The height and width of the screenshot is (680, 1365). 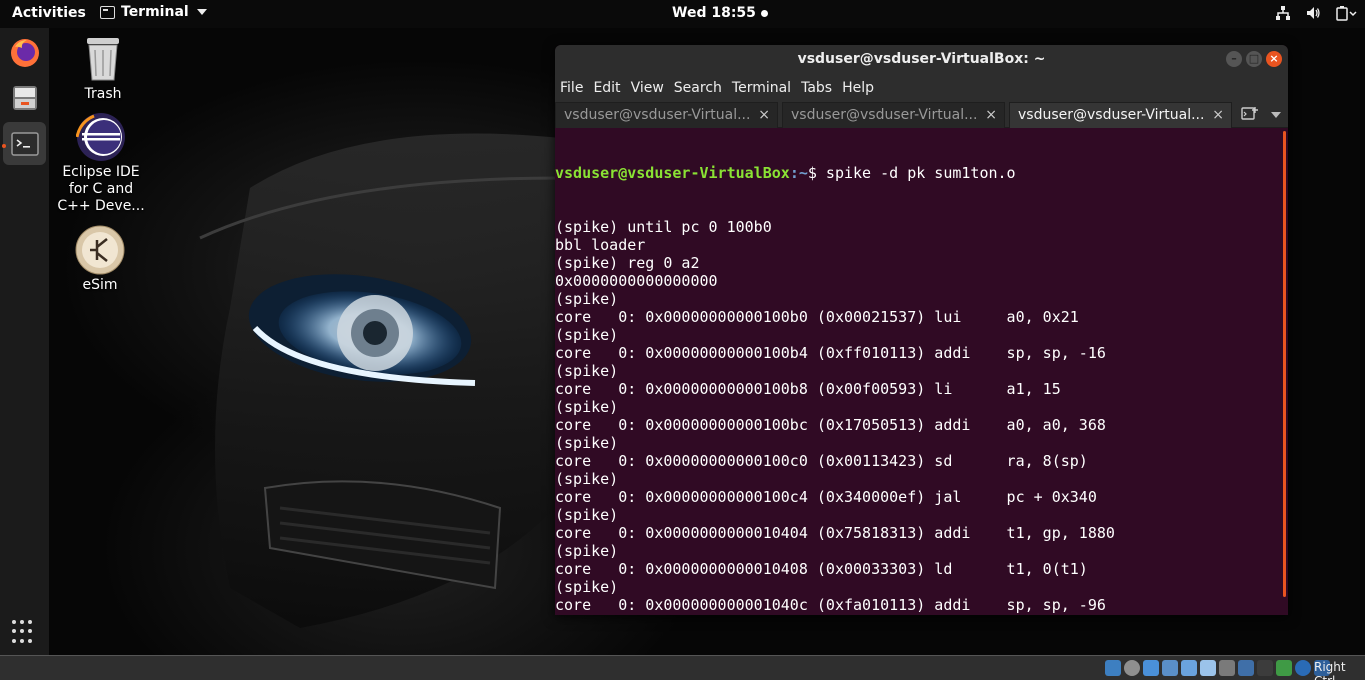 What do you see at coordinates (663, 227) in the screenshot?
I see `terminal-line: (spike) until pc 0 100b0` at bounding box center [663, 227].